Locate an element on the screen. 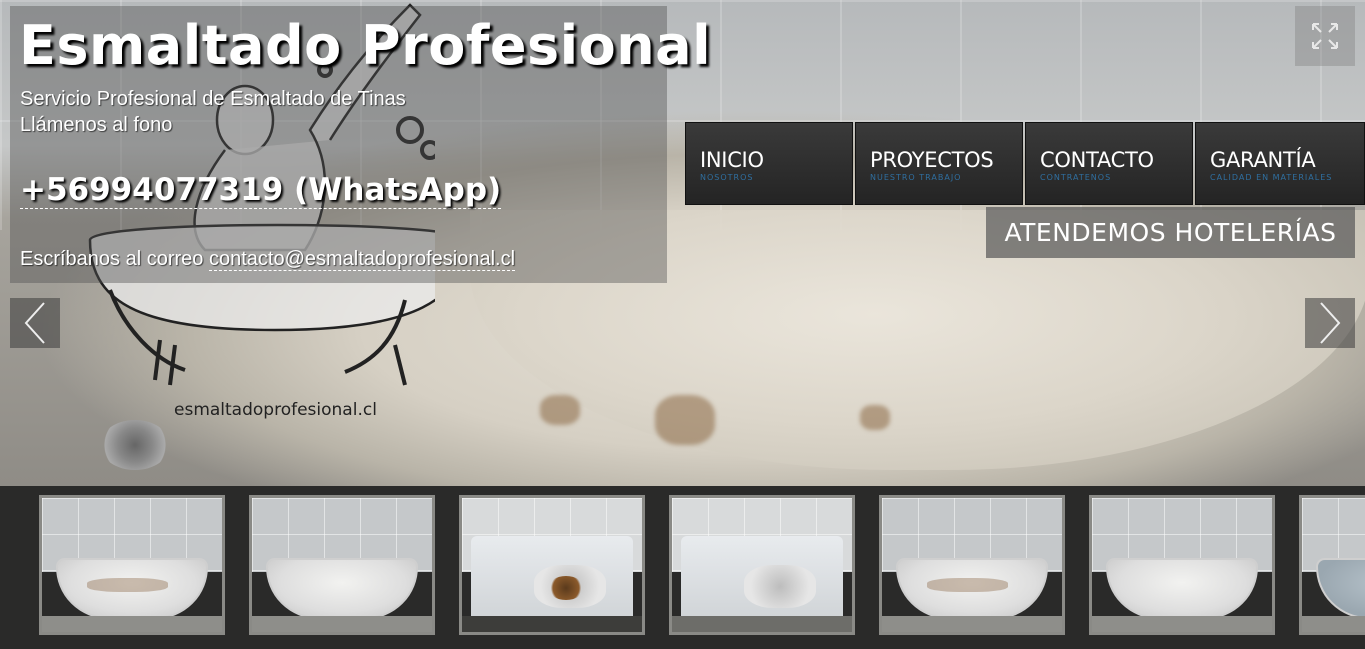  chevron-right-icon is located at coordinates (1330, 323).